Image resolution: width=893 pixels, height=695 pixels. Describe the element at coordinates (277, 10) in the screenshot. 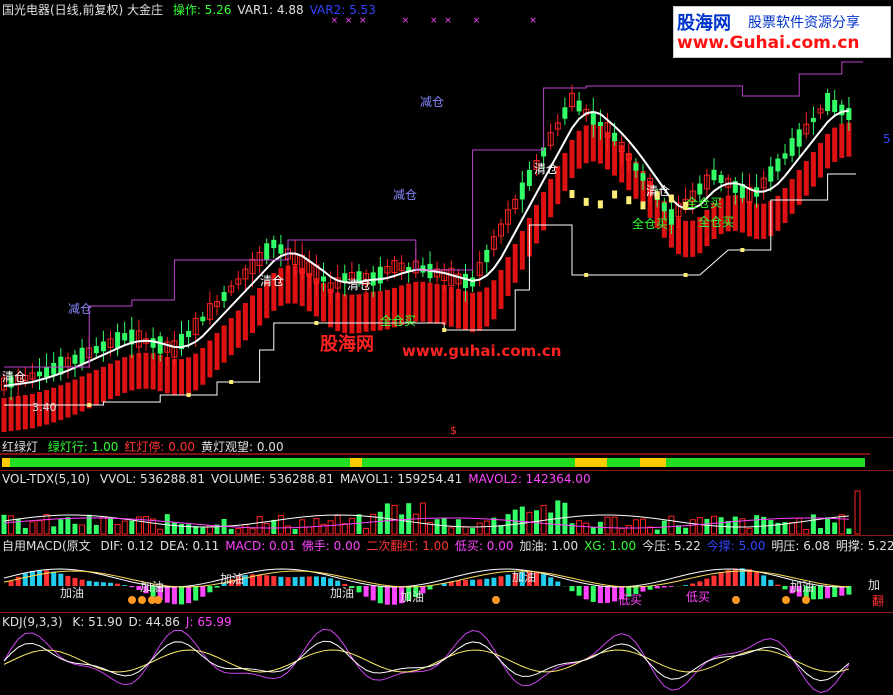

I see `main-indicator-values: 操作: 5.26 VAR1: 4.88 VAR2: 5.53` at that location.